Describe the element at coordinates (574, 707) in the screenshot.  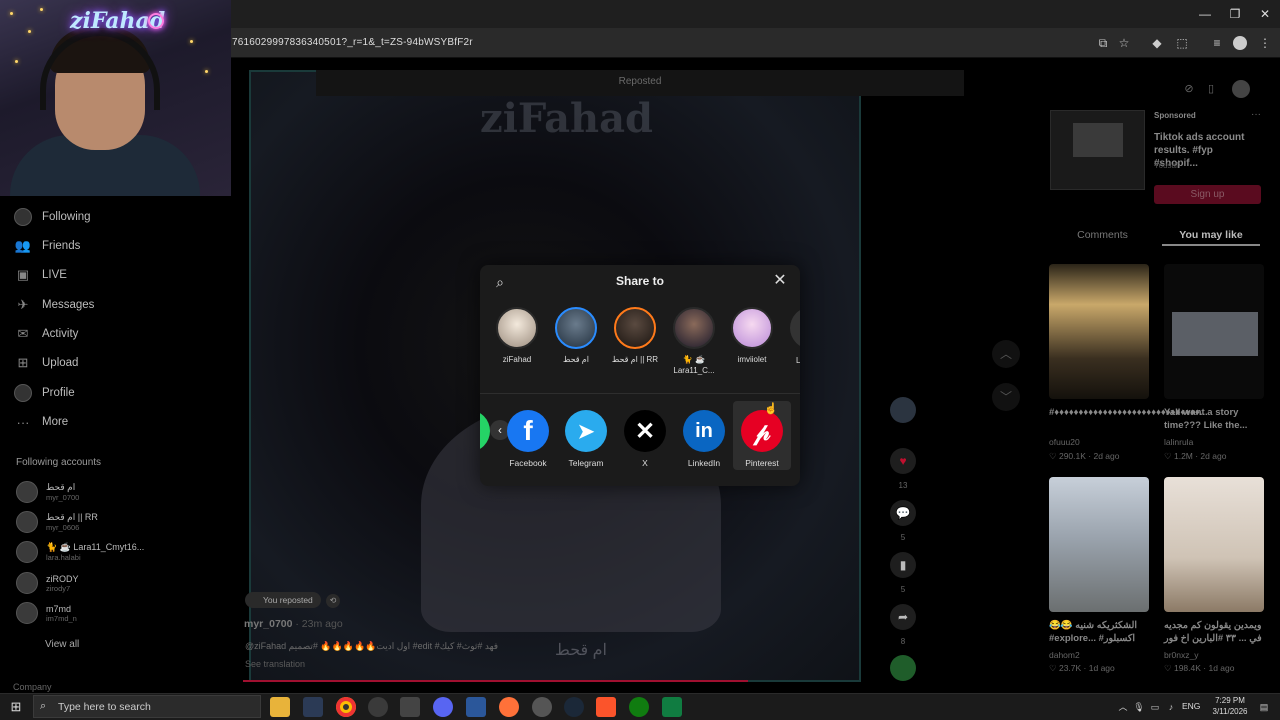
I see `steam-icon` at that location.